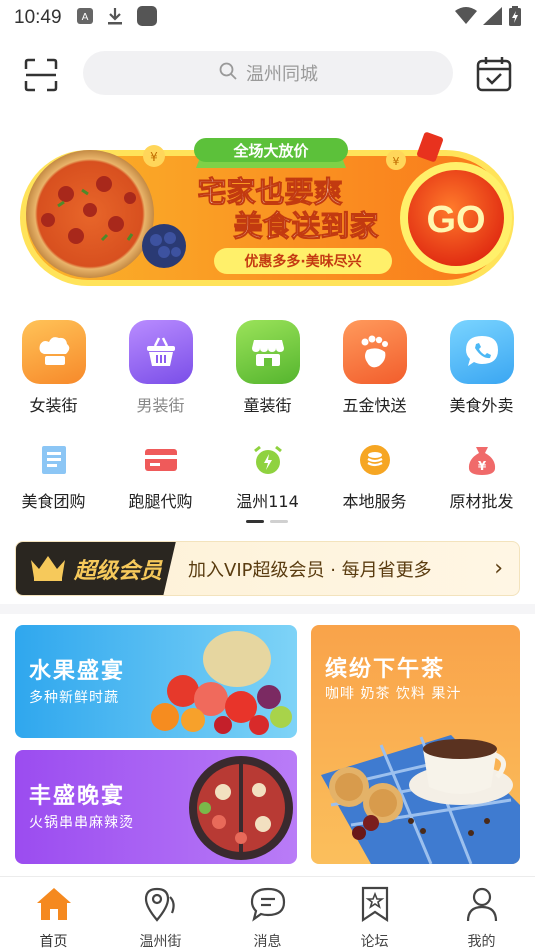  I want to click on category-label: 女装街, so click(53, 405).